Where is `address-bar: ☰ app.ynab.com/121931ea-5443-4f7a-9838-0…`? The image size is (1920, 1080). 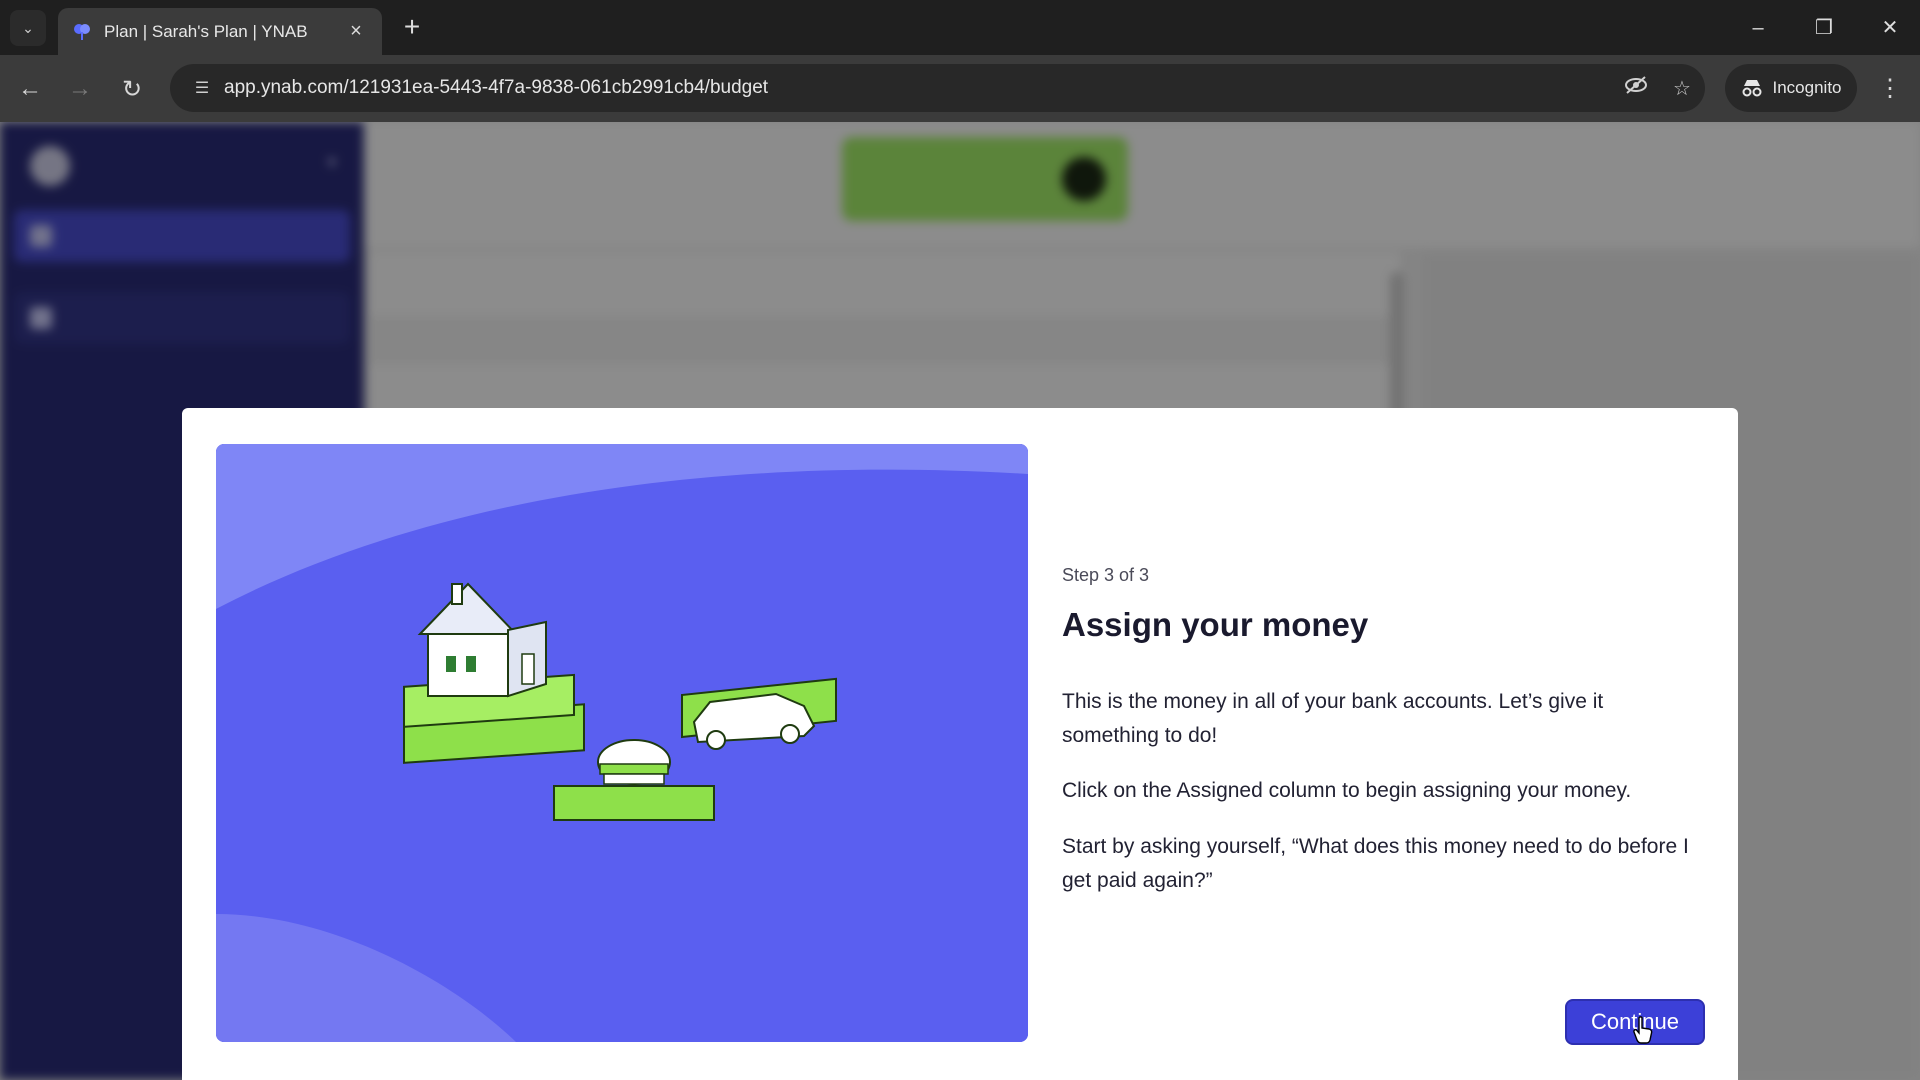 address-bar: ☰ app.ynab.com/121931ea-5443-4f7a-9838-0… is located at coordinates (937, 88).